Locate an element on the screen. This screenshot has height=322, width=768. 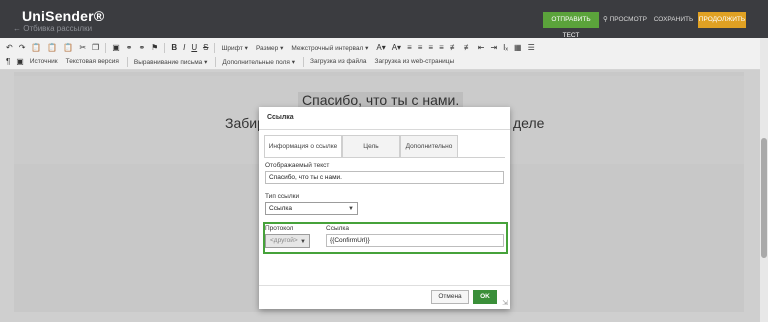
styles-icon: ¶ is located at coordinates (8, 61).